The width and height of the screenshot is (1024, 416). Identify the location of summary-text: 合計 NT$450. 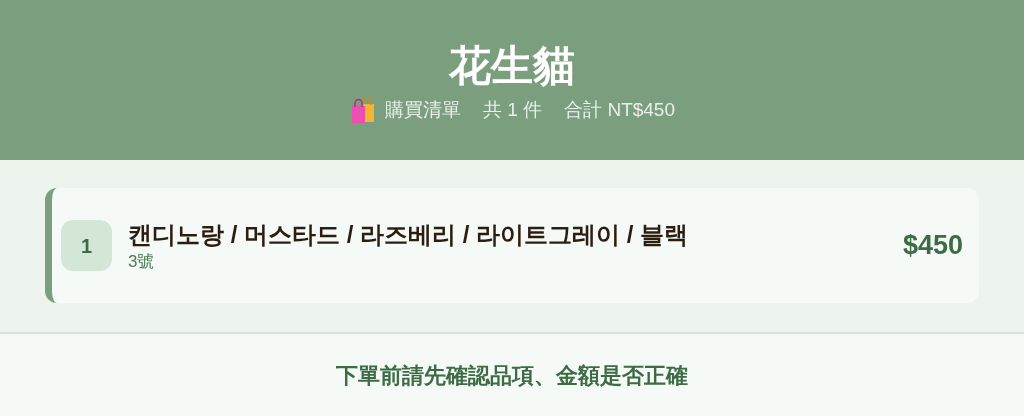
(619, 109).